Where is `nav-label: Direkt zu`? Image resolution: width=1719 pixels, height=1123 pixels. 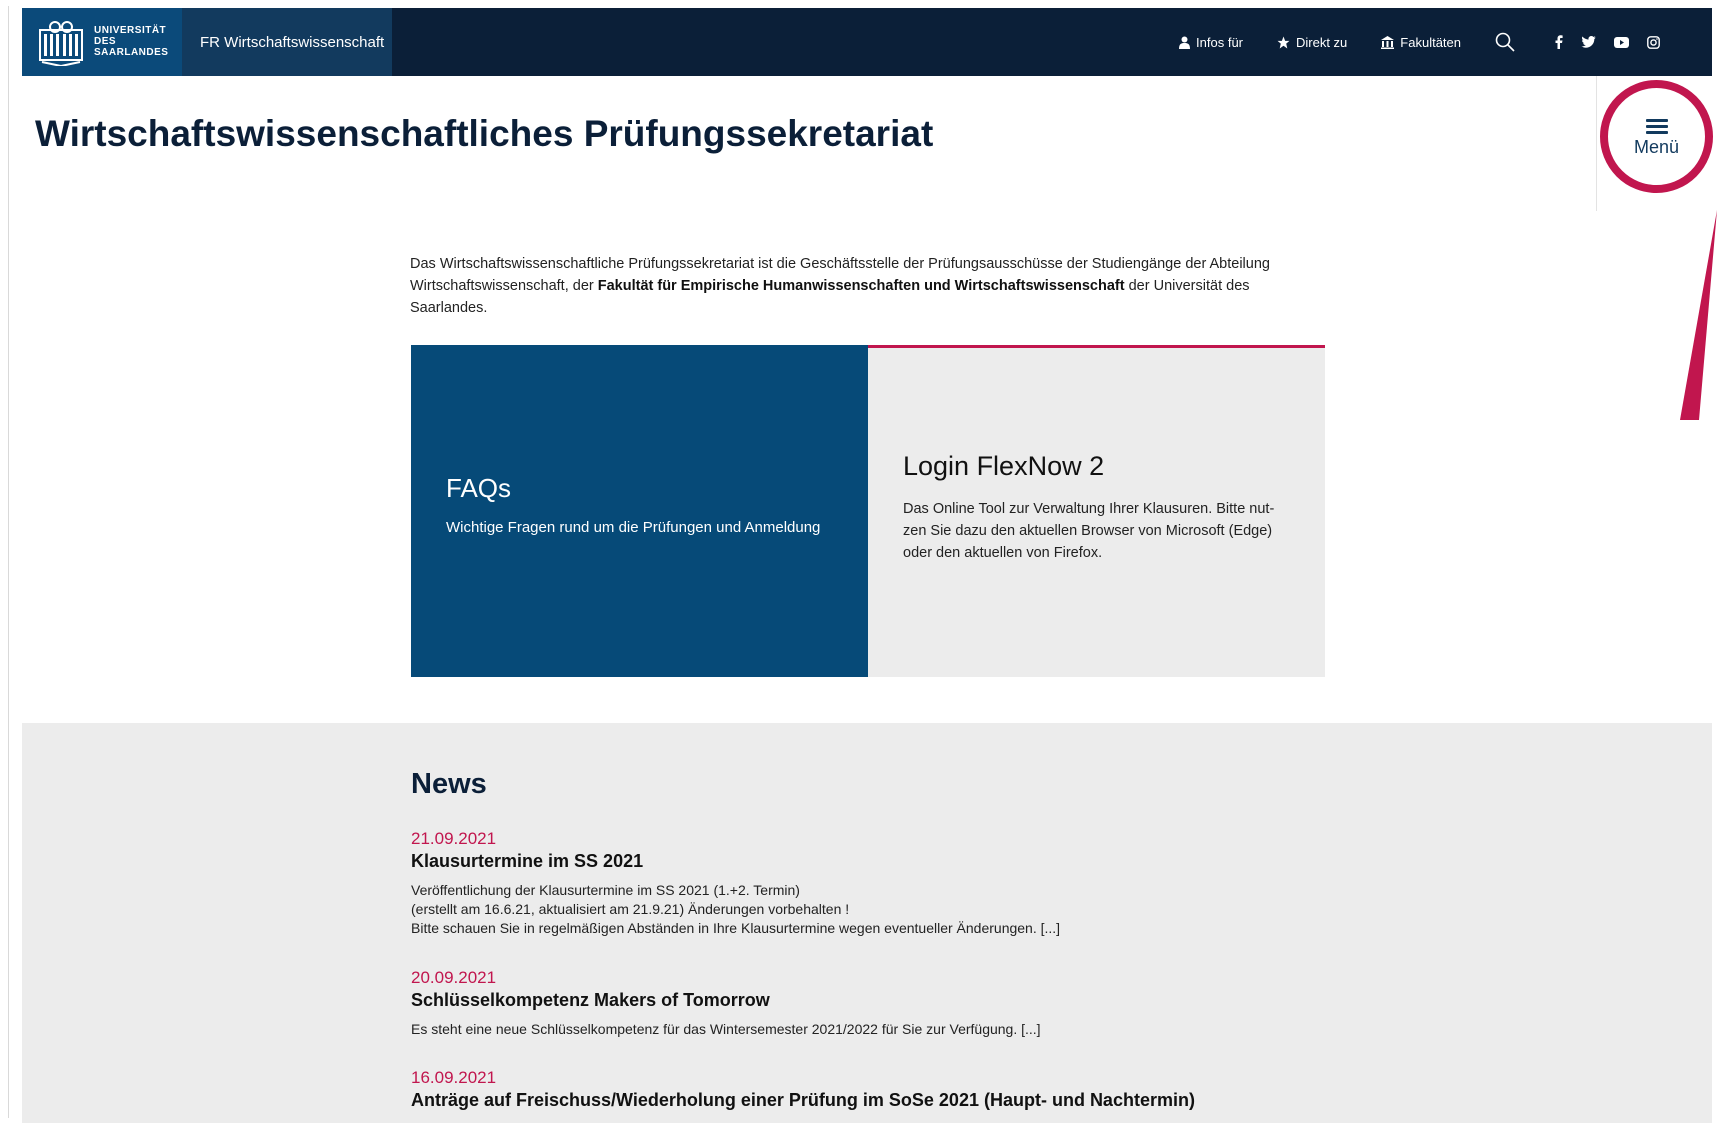 nav-label: Direkt zu is located at coordinates (1322, 42).